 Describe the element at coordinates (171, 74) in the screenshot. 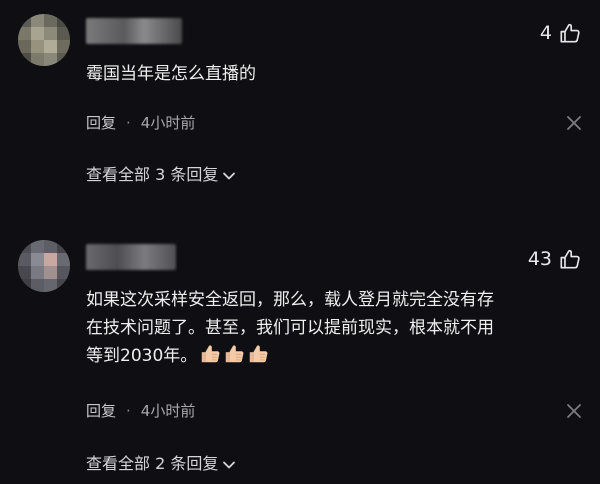

I see `comment-text: 霉国当年是怎么直播的` at that location.